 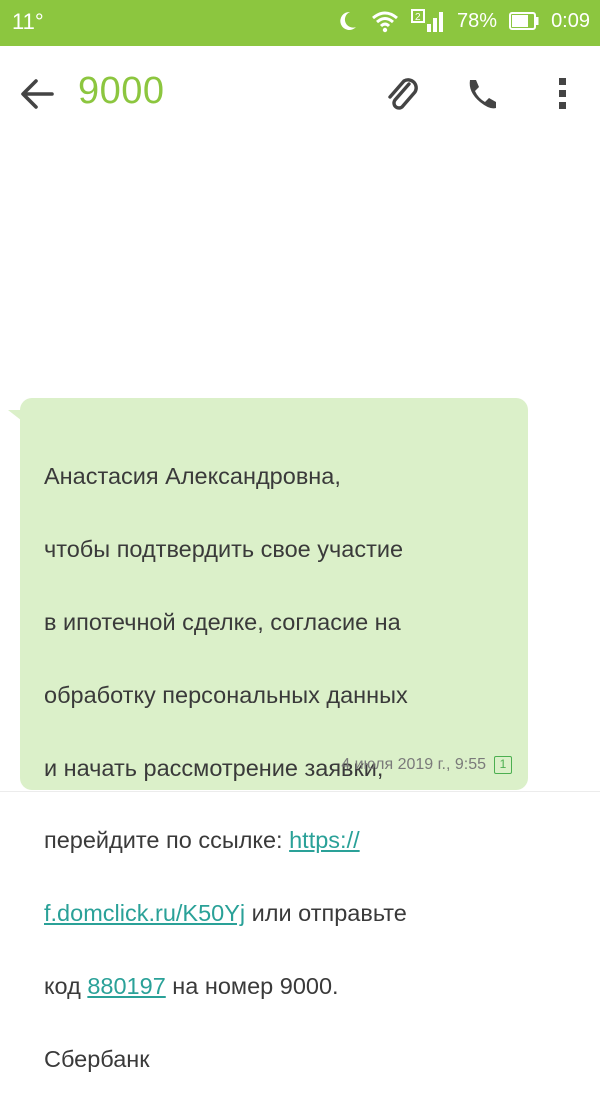 What do you see at coordinates (563, 94) in the screenshot?
I see `more-vertical-icon` at bounding box center [563, 94].